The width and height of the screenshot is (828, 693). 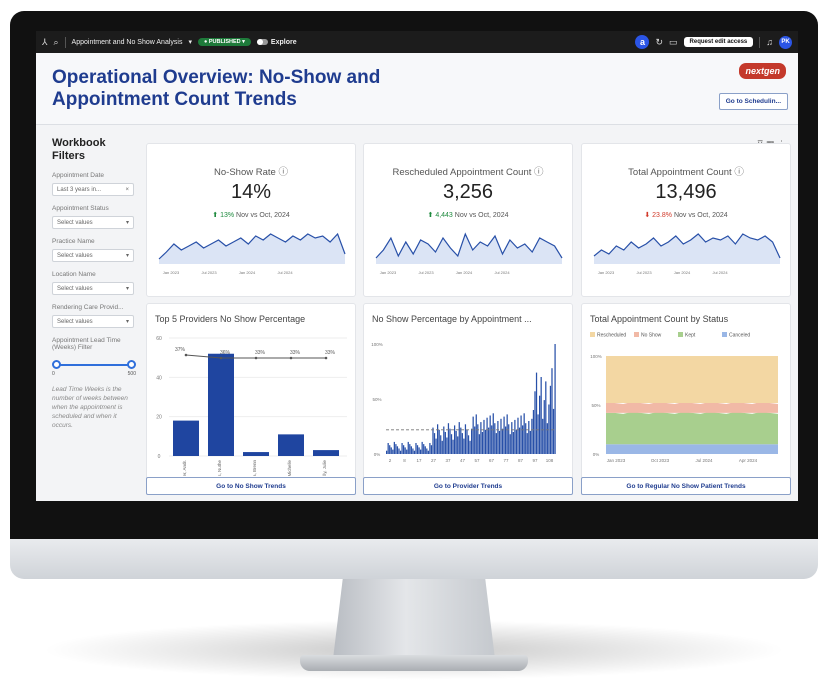 What do you see at coordinates (56, 42) in the screenshot?
I see `search-icon: ⌕` at bounding box center [56, 42].